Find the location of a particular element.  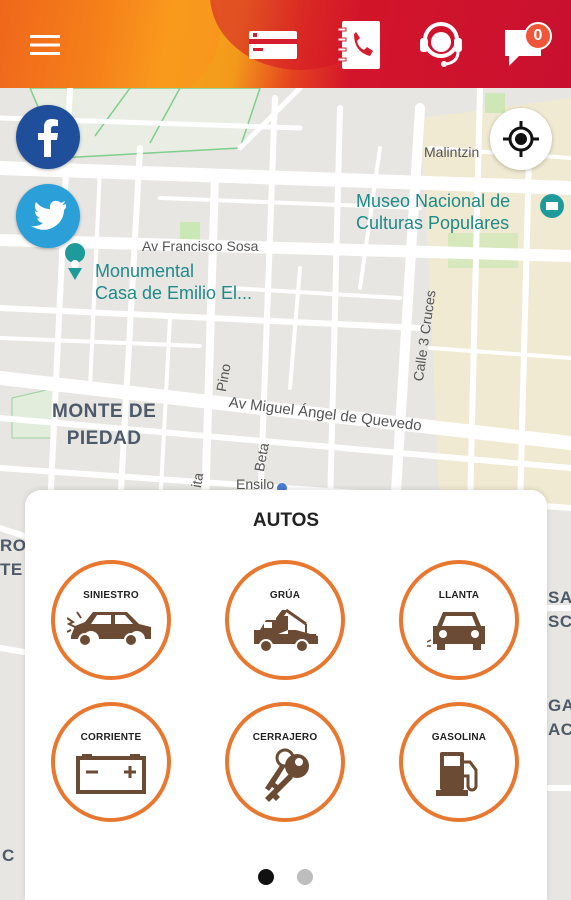

flat-tire-car-icon is located at coordinates (456, 631).